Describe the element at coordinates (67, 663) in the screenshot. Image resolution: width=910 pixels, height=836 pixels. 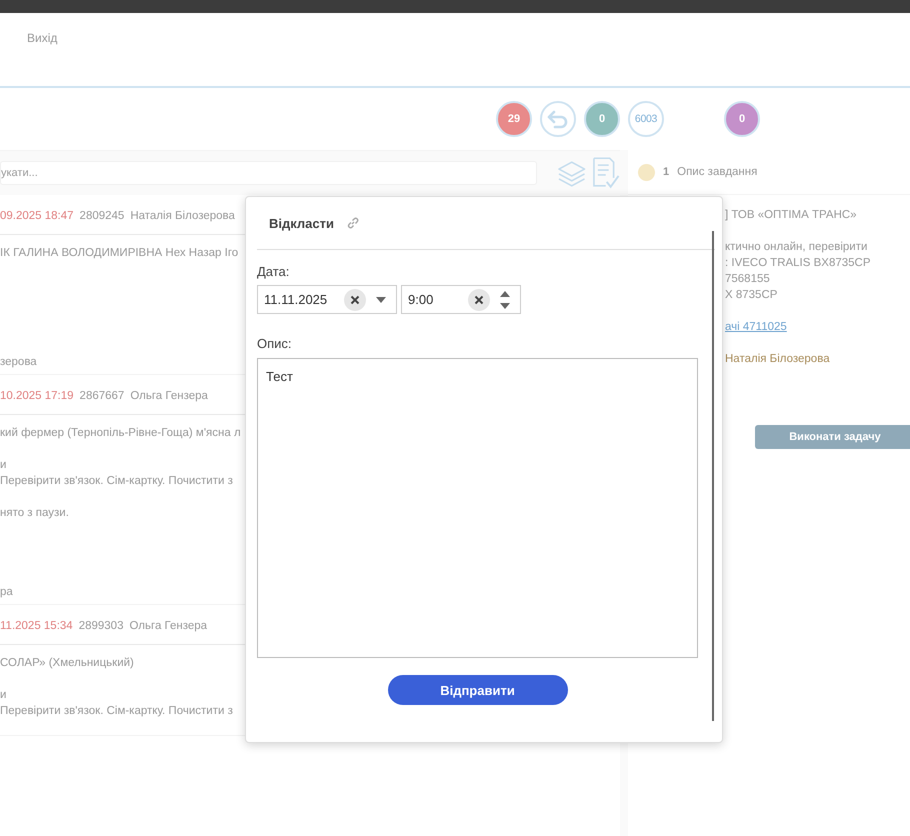
I see `task-text: СОЛАР» (Хмельницький)` at that location.